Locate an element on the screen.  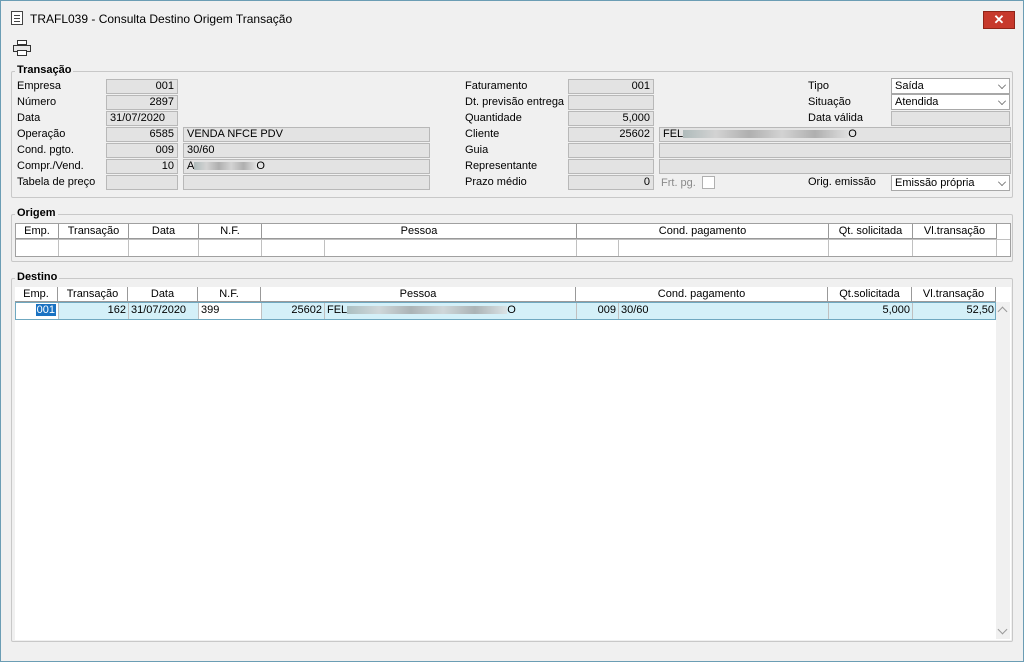
data-valida-label: Data válida is located at coordinates (836, 118).